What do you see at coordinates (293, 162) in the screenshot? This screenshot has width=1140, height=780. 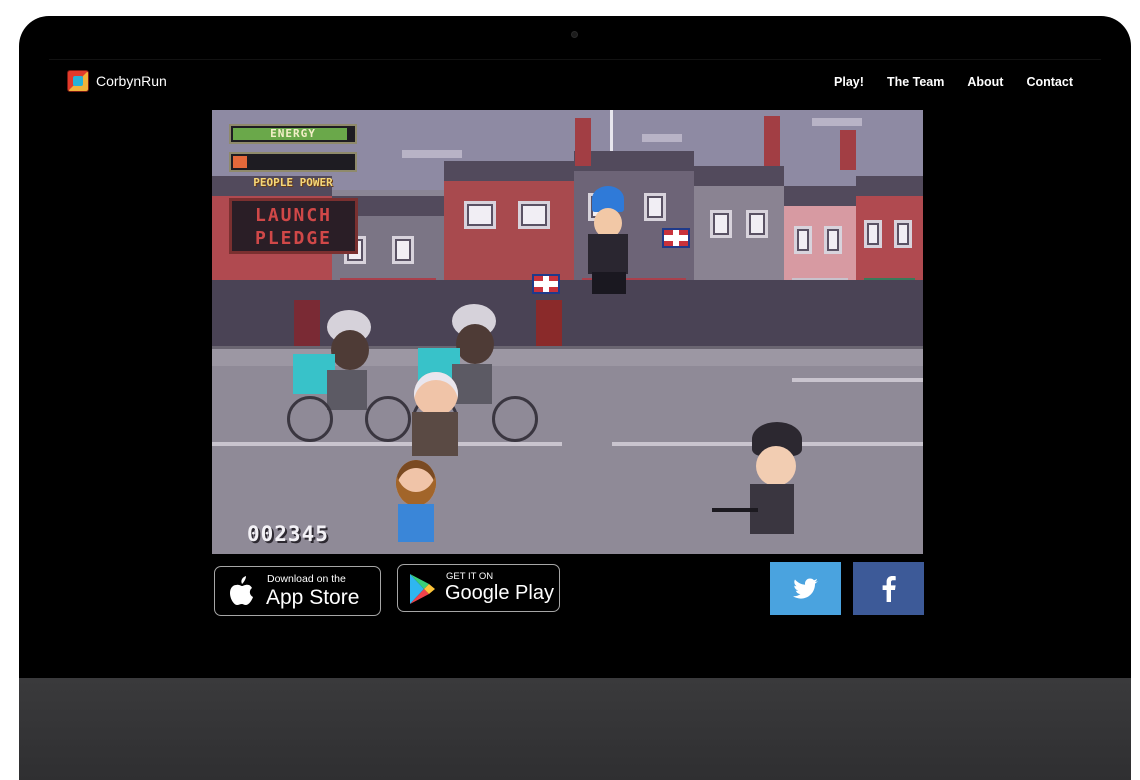 I see `people-power-bar` at bounding box center [293, 162].